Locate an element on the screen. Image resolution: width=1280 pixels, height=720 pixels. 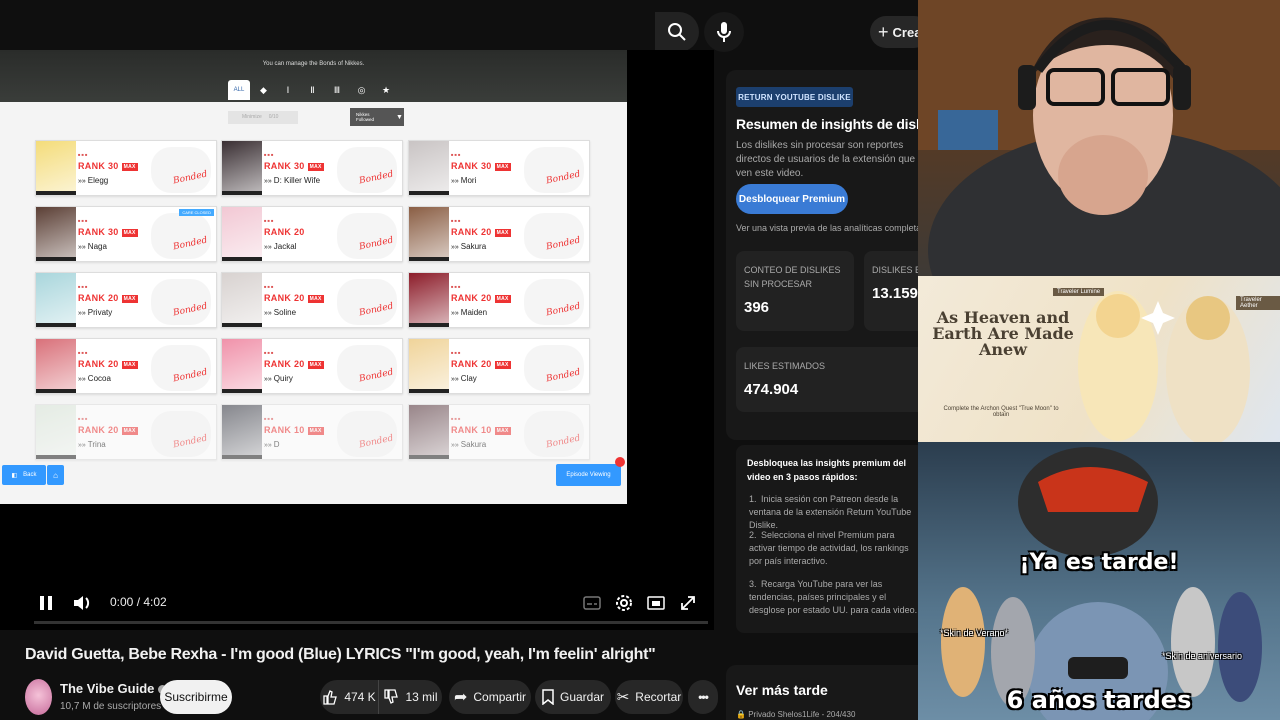
nikke-card: ■ ■ ■RANK 10MAXSakuraBonded is located at coordinates (499, 432).